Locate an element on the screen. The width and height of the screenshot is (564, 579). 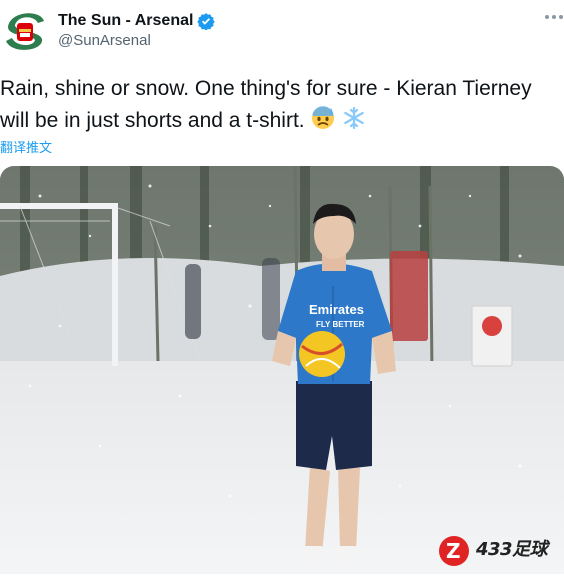
avatar is located at coordinates (25, 30).